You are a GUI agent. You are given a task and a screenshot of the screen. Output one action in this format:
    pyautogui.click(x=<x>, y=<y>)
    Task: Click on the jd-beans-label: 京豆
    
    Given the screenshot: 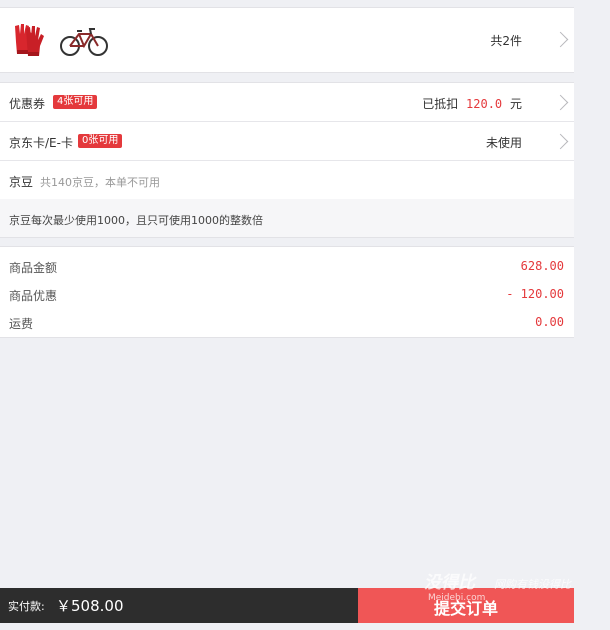 What is the action you would take?
    pyautogui.click(x=21, y=182)
    